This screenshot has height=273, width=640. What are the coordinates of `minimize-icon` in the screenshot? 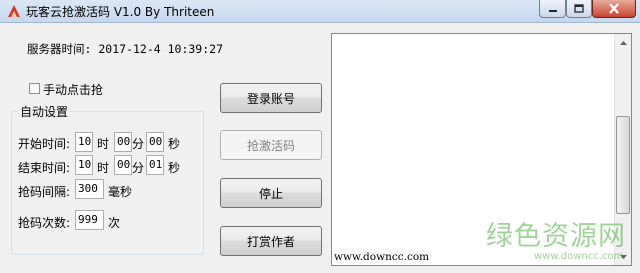 It's located at (552, 10).